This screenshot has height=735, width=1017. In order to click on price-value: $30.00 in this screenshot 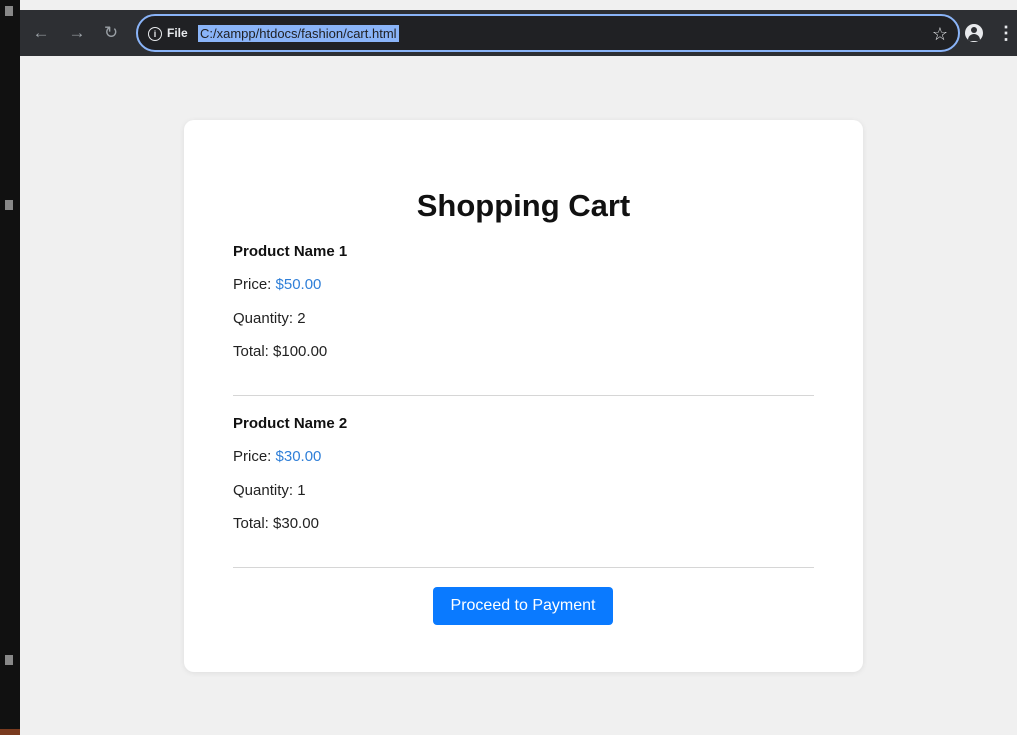, I will do `click(298, 456)`.